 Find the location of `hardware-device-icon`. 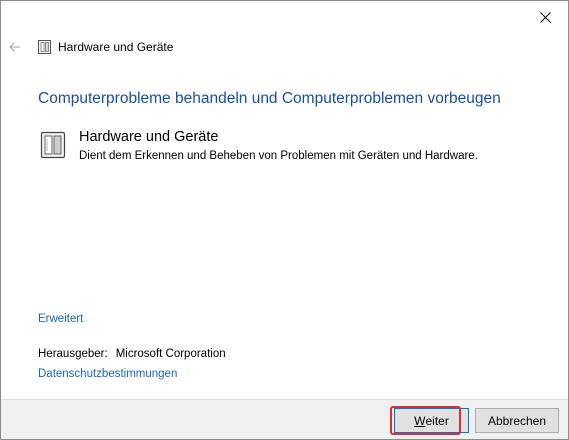

hardware-device-icon is located at coordinates (53, 145).